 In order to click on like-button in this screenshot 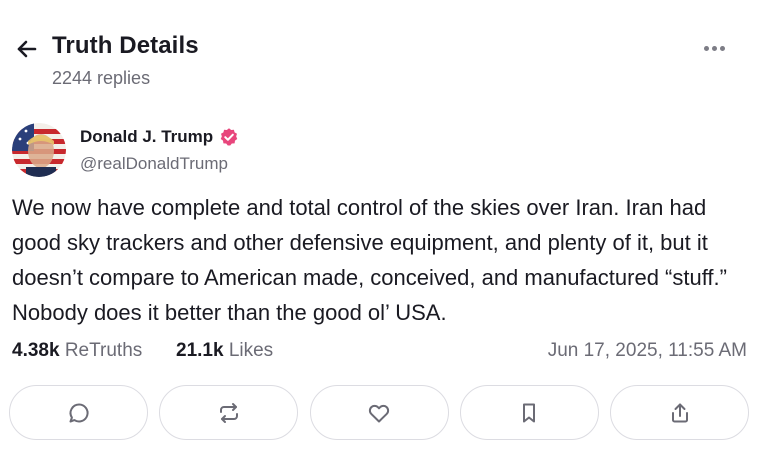, I will do `click(379, 412)`.